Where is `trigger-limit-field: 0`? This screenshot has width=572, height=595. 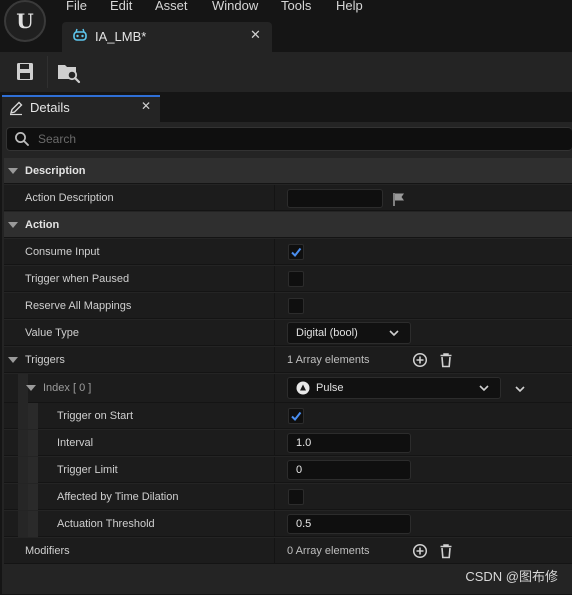
trigger-limit-field: 0 is located at coordinates (349, 470).